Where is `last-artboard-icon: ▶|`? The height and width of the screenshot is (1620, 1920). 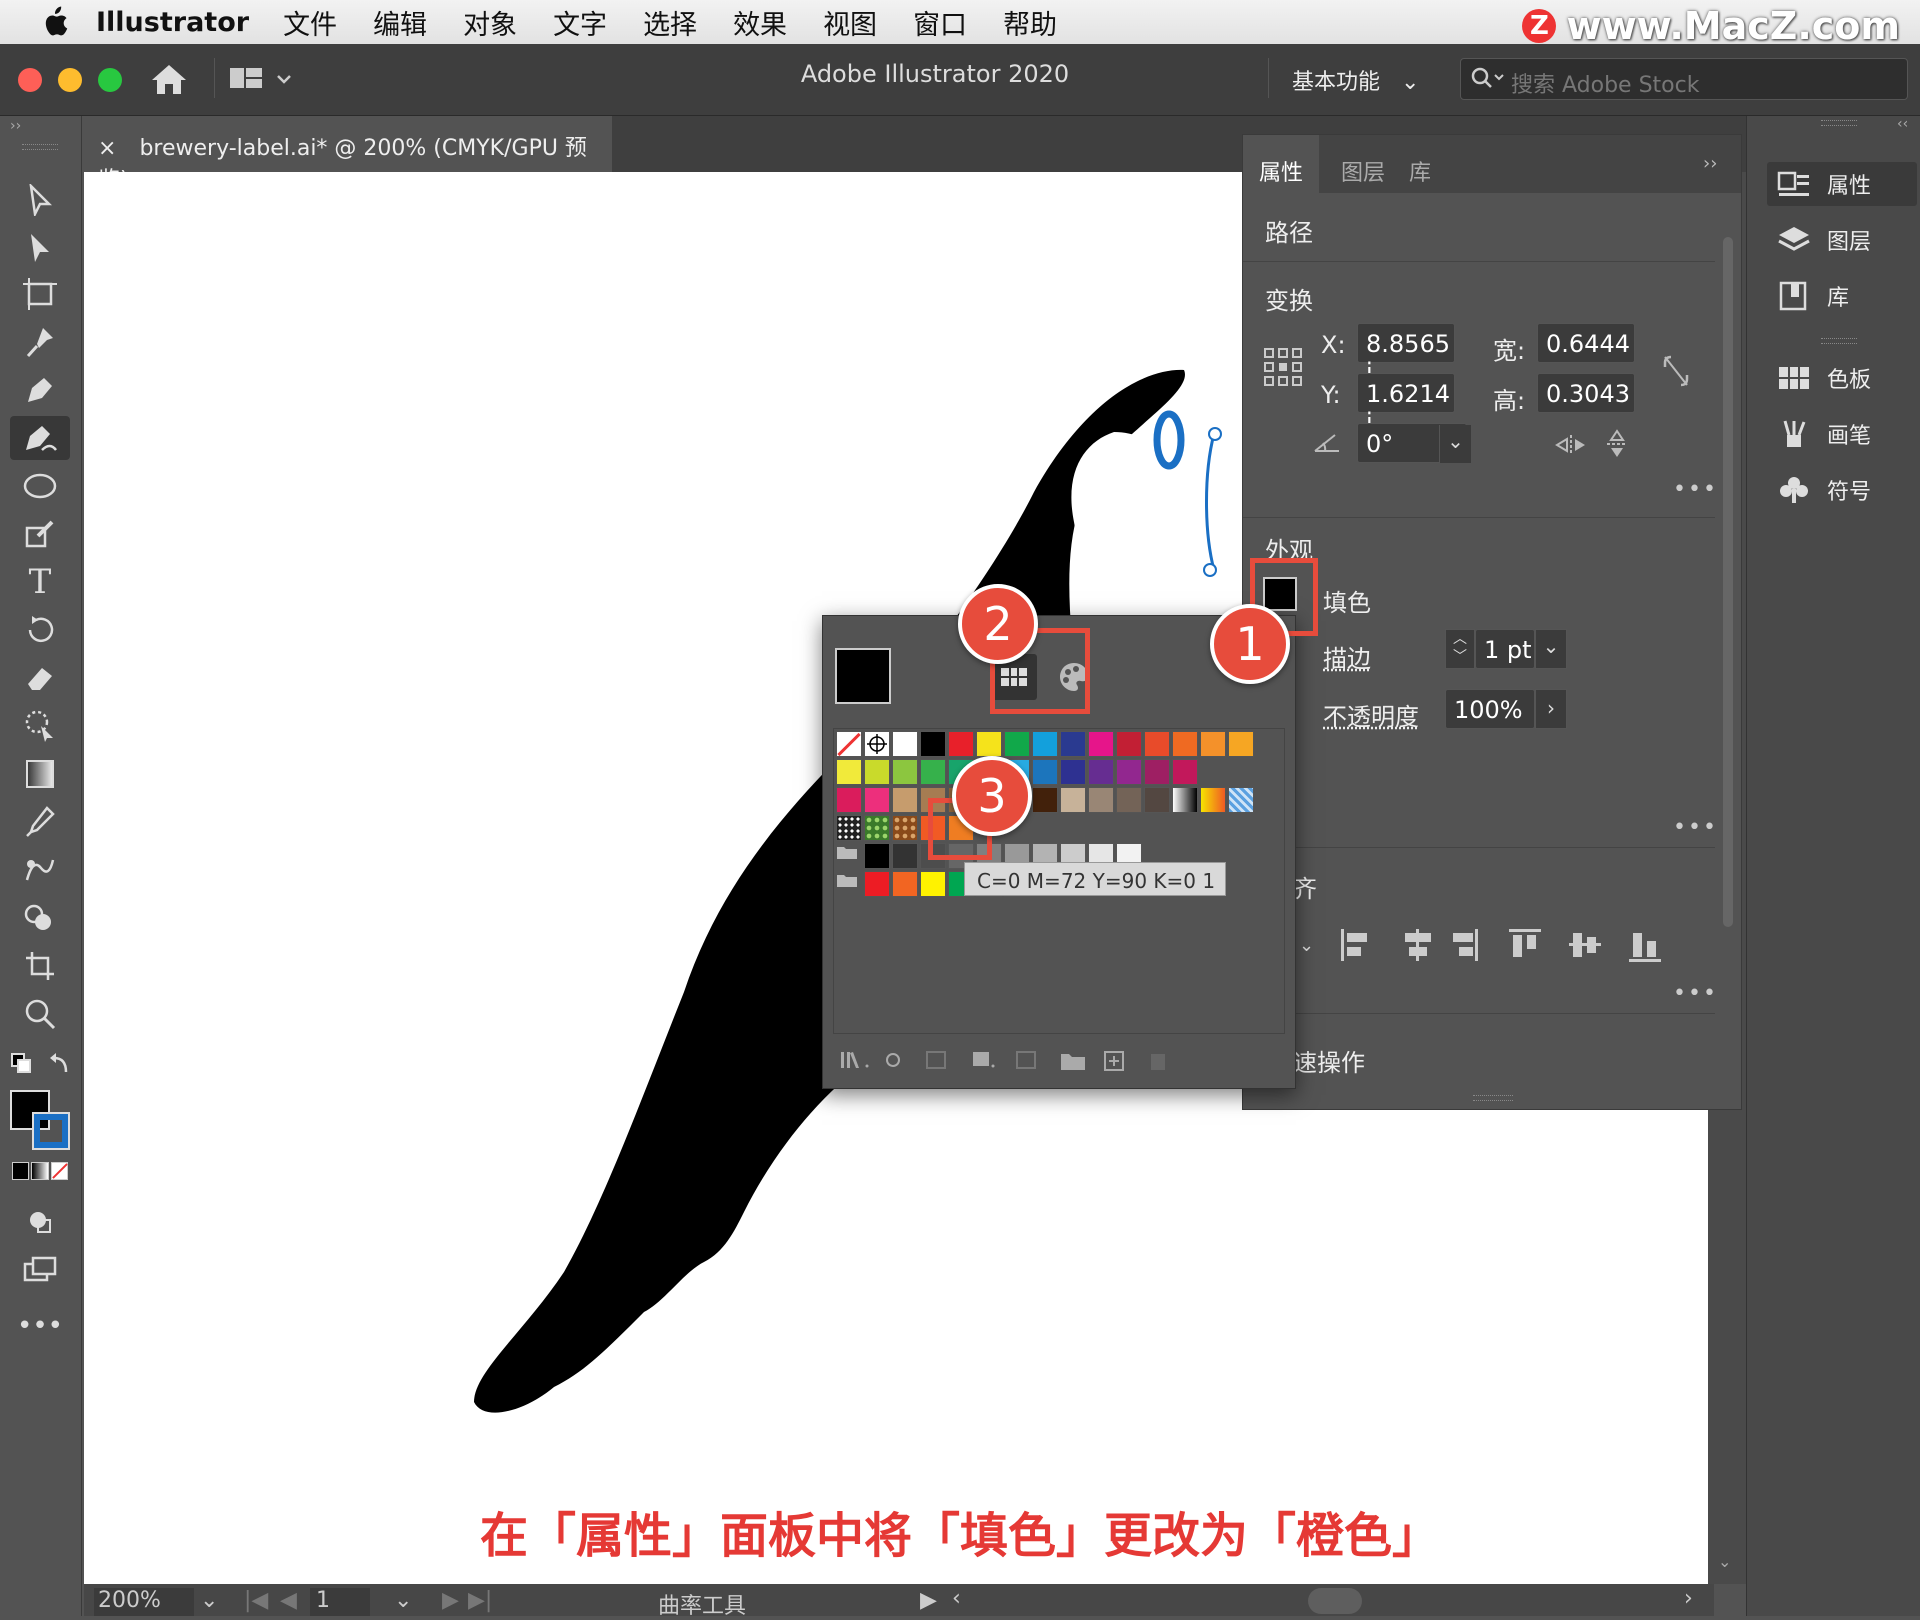 last-artboard-icon: ▶| is located at coordinates (480, 1600).